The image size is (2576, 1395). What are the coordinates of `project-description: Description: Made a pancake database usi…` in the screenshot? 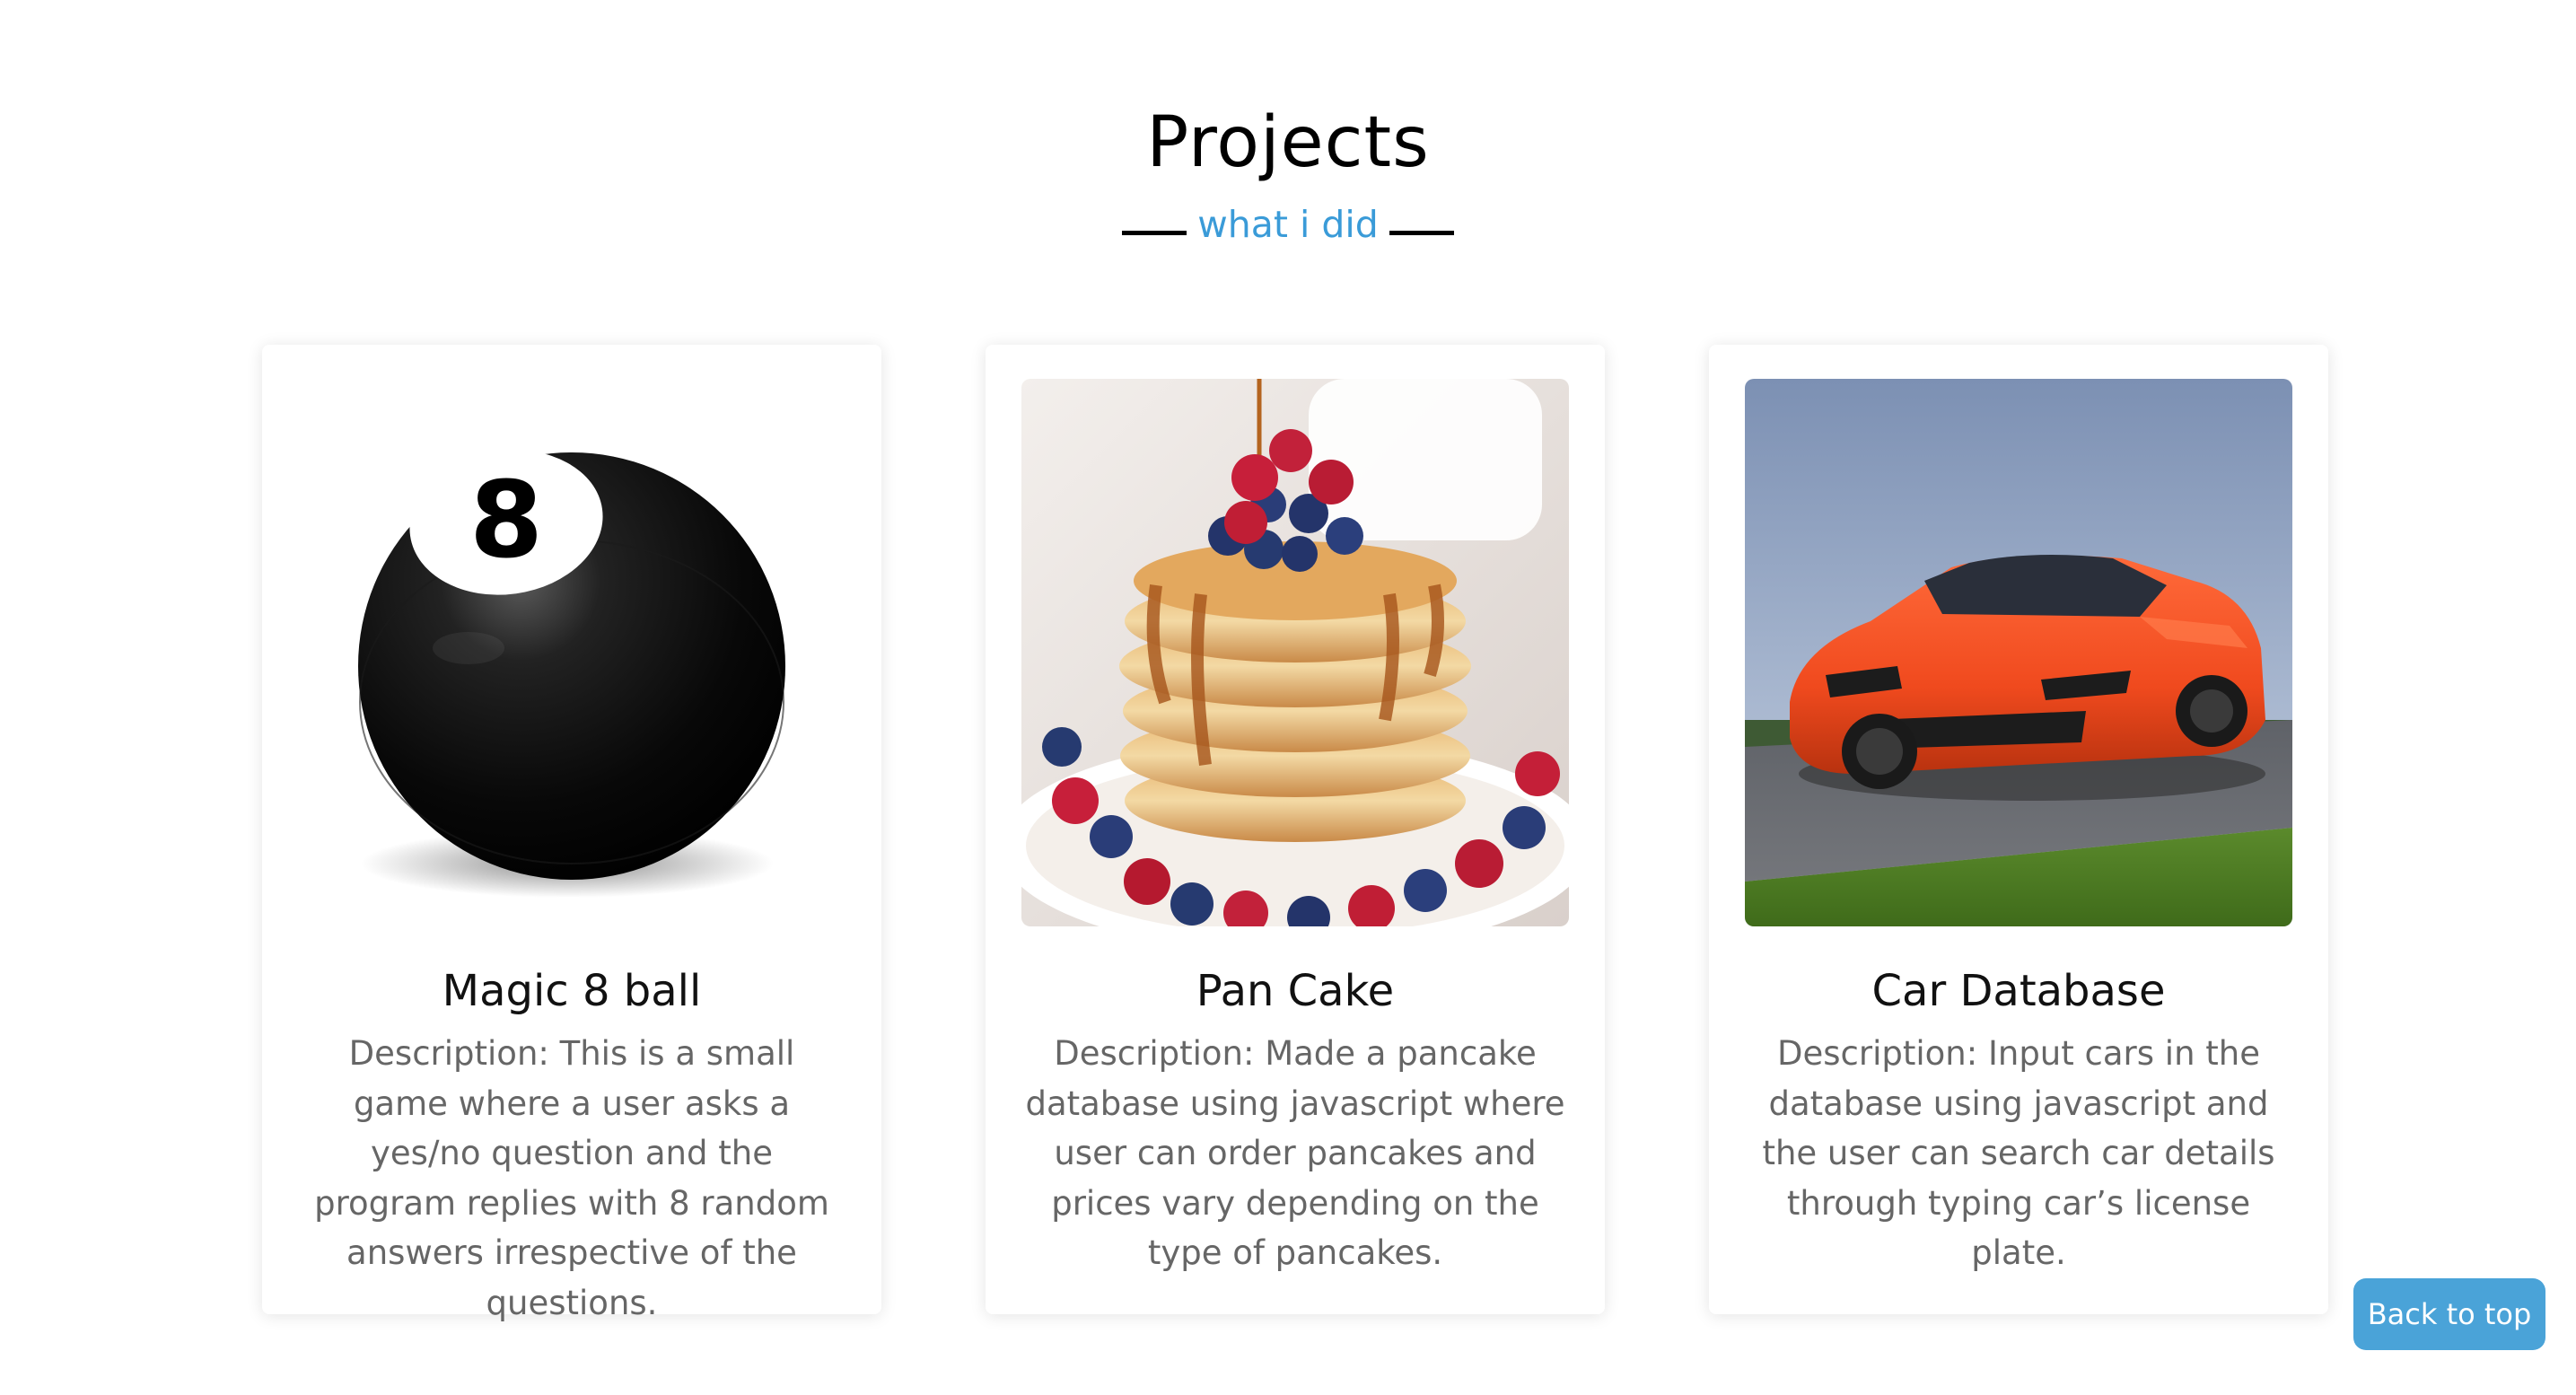 It's located at (1295, 1153).